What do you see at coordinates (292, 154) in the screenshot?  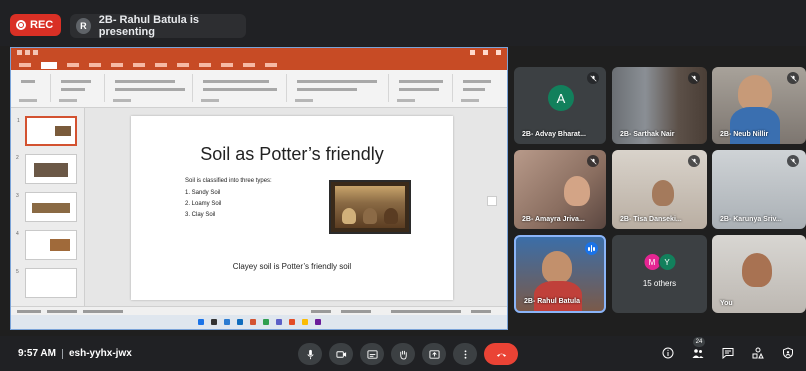 I see `slide-title: Soil as Potter’s friendly` at bounding box center [292, 154].